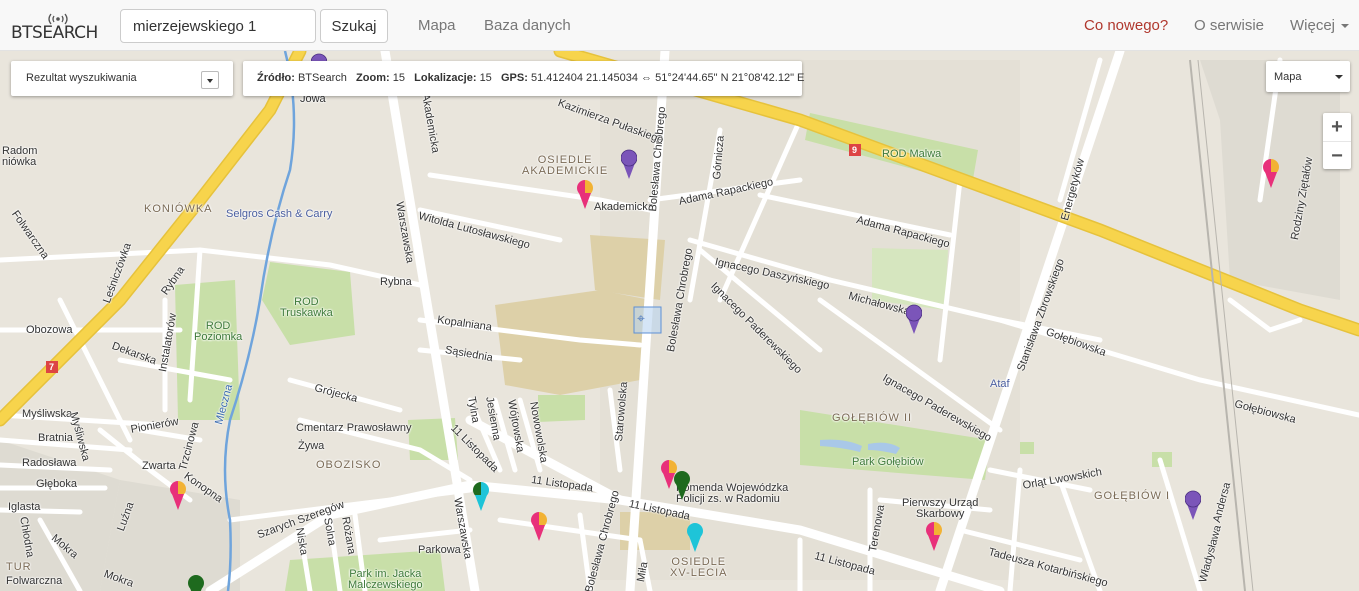 The image size is (1359, 591). What do you see at coordinates (855, 150) in the screenshot?
I see `route-shield-9: 9` at bounding box center [855, 150].